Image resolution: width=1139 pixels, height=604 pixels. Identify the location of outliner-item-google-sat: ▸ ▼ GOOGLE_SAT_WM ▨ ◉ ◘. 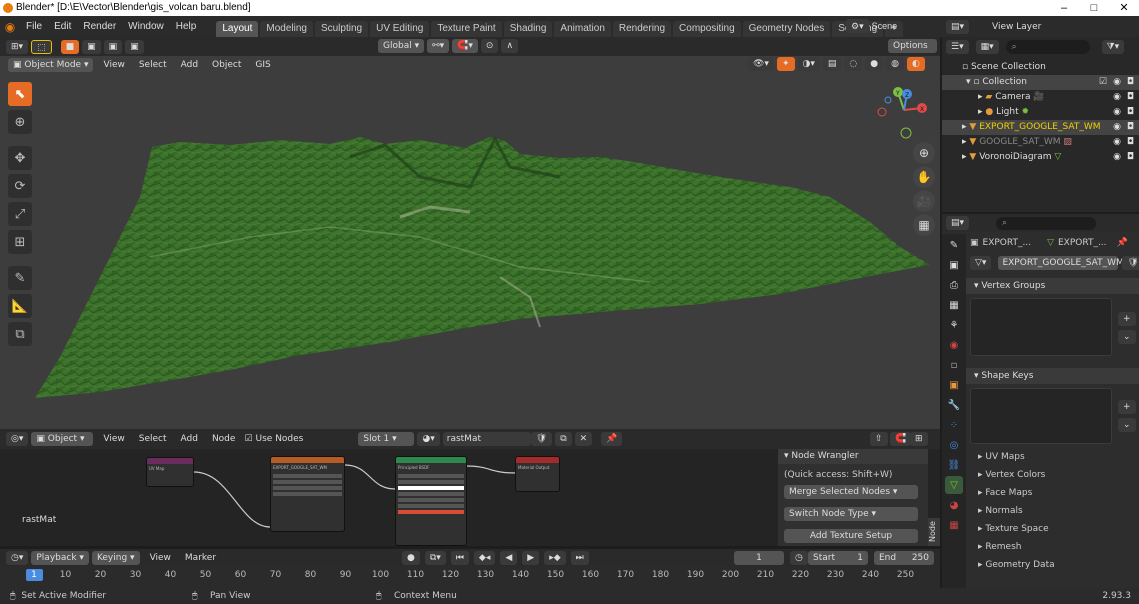
(1040, 142).